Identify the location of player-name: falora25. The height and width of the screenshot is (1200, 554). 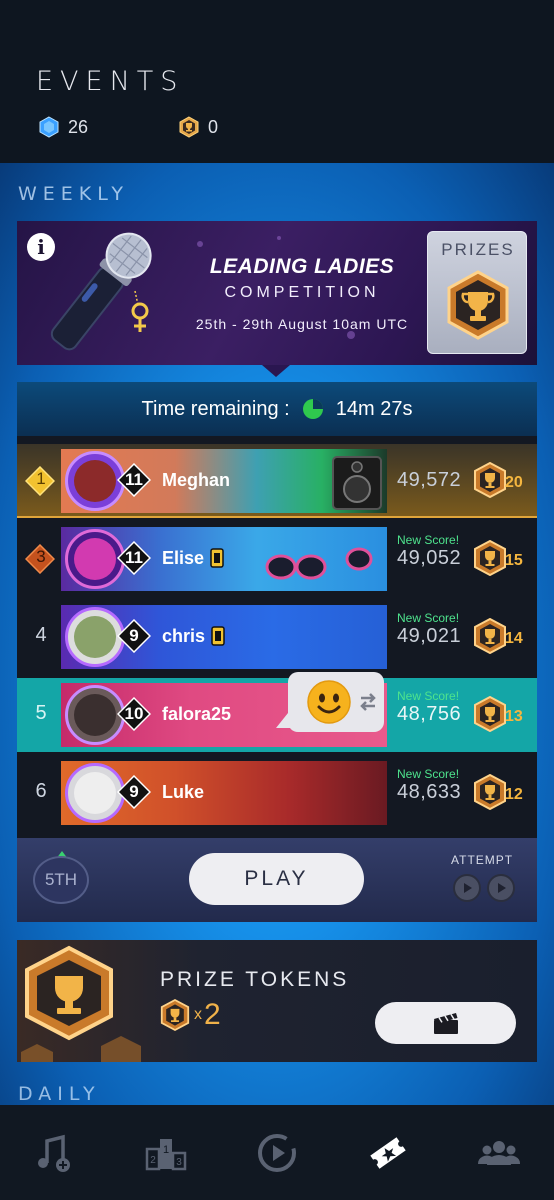
(197, 714).